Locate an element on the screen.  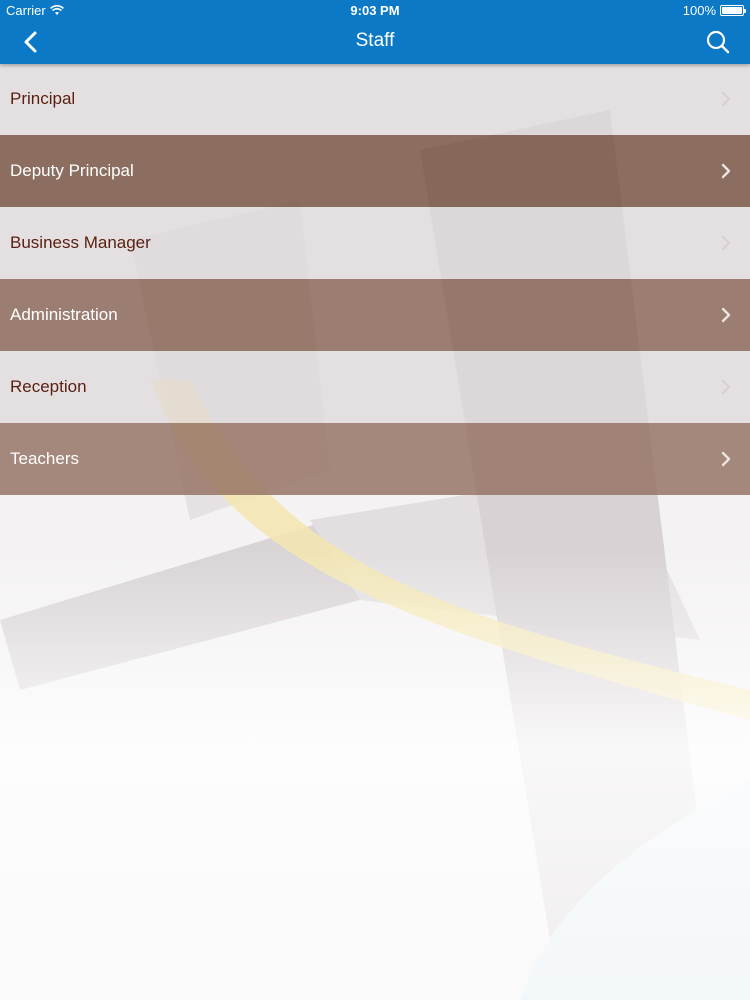
page-title: Staff is located at coordinates (375, 40).